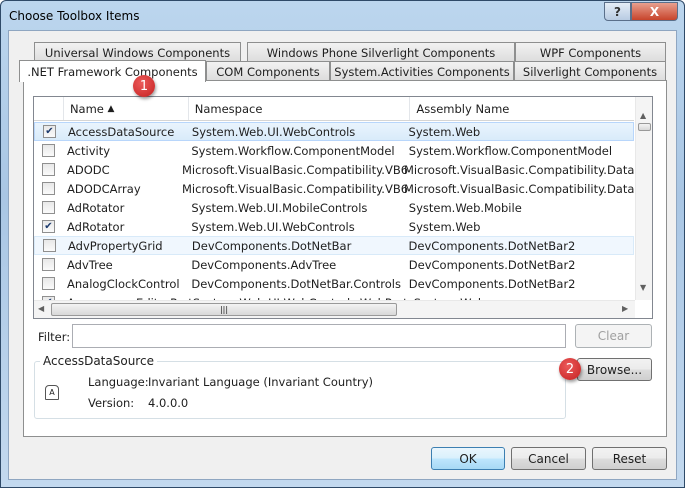  What do you see at coordinates (293, 150) in the screenshot?
I see `row-namespace: System.Workflow.ComponentModel` at bounding box center [293, 150].